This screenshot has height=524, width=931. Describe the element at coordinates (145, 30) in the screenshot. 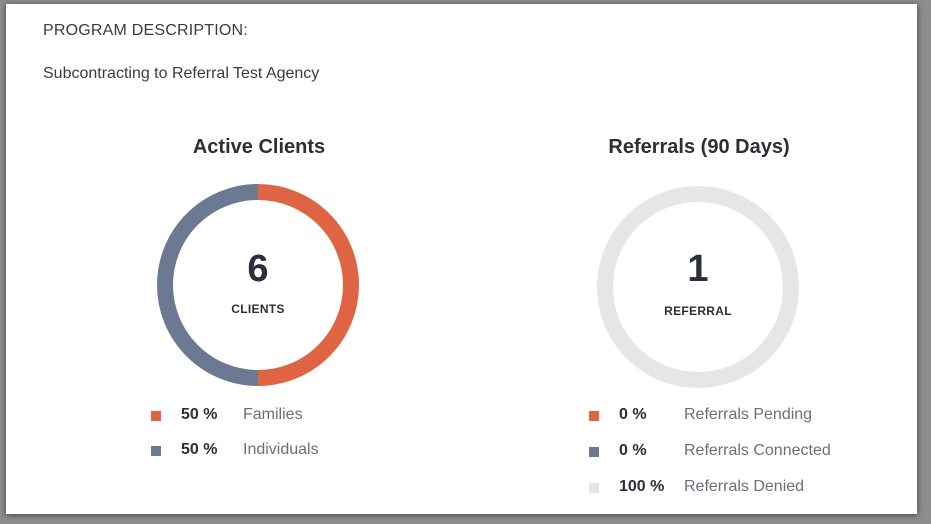

I see `program-description-label: PROGRAM DESCRIPTION:` at that location.